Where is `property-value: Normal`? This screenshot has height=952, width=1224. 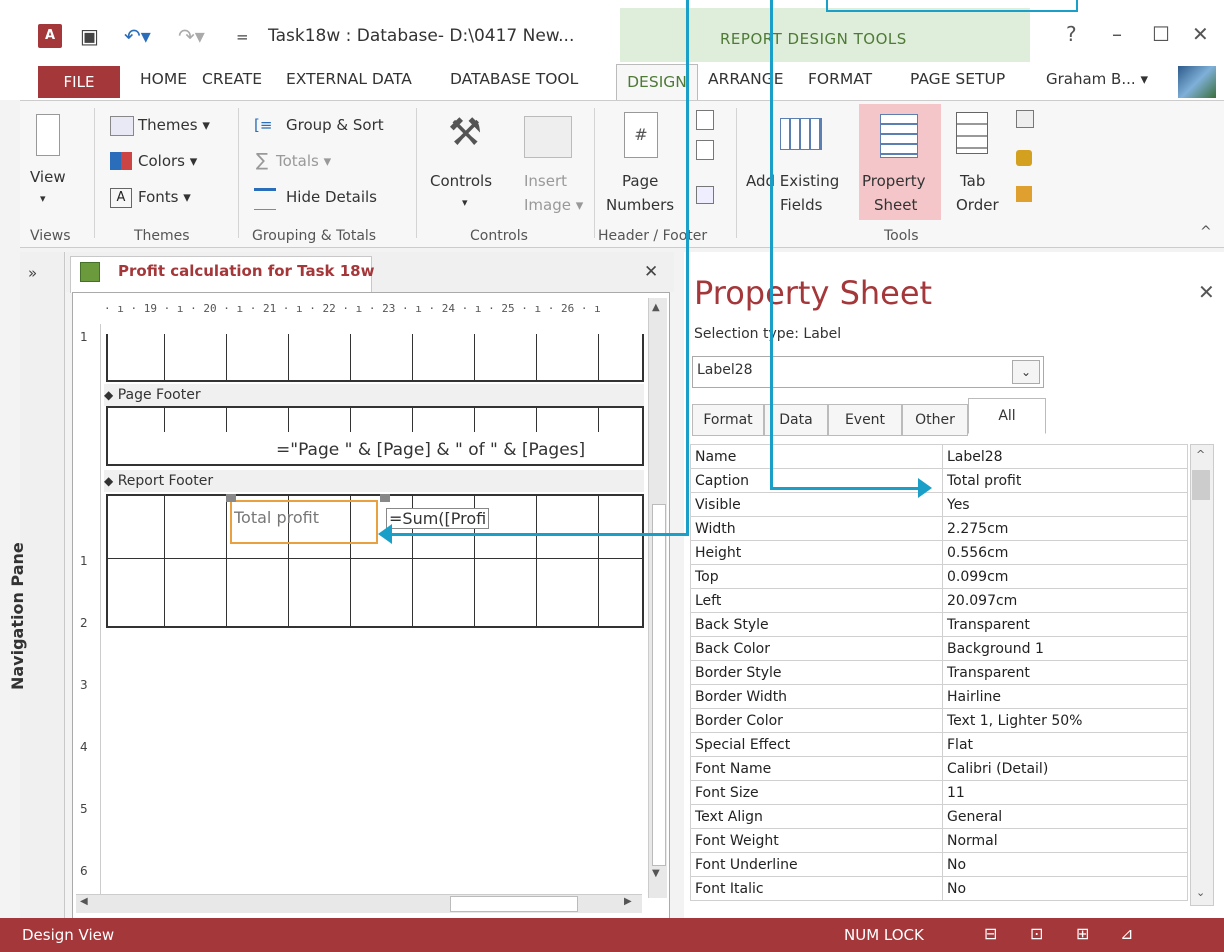
property-value: Normal is located at coordinates (1065, 840).